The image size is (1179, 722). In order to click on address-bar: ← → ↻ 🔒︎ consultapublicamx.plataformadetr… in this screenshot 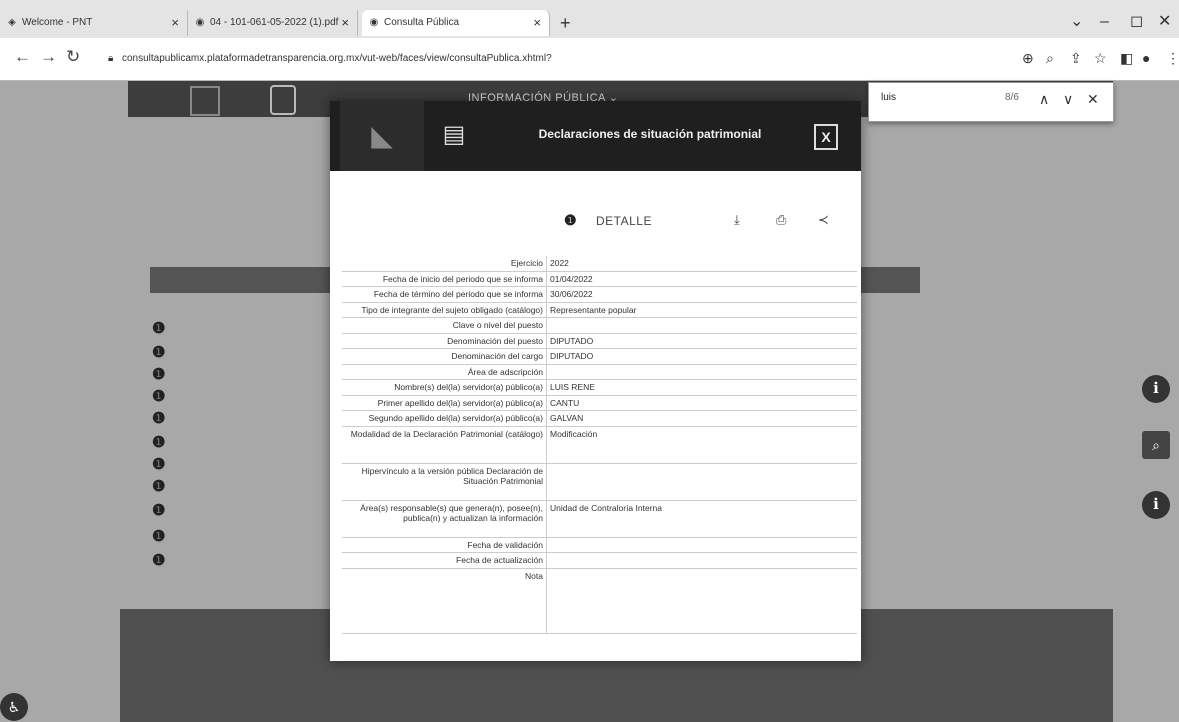, I will do `click(589, 59)`.